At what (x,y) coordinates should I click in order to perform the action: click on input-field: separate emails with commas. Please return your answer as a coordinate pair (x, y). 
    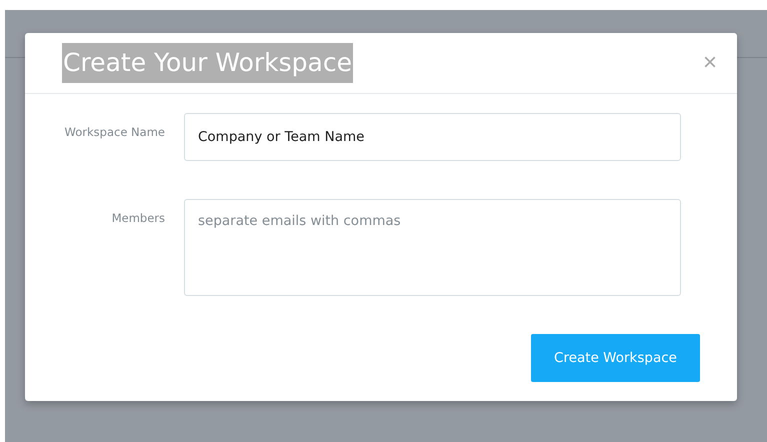
    Looking at the image, I should click on (432, 247).